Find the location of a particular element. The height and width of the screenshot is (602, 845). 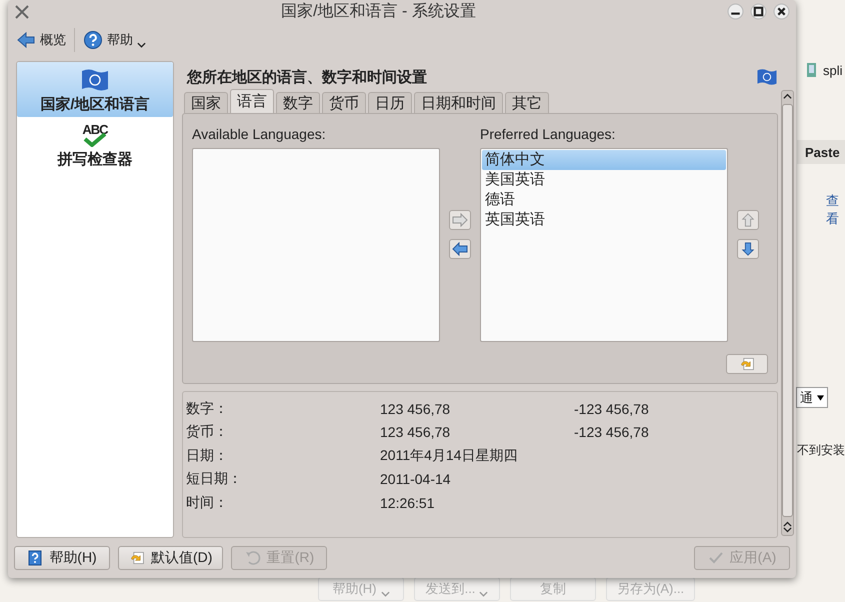

column-header: Paste is located at coordinates (821, 152).